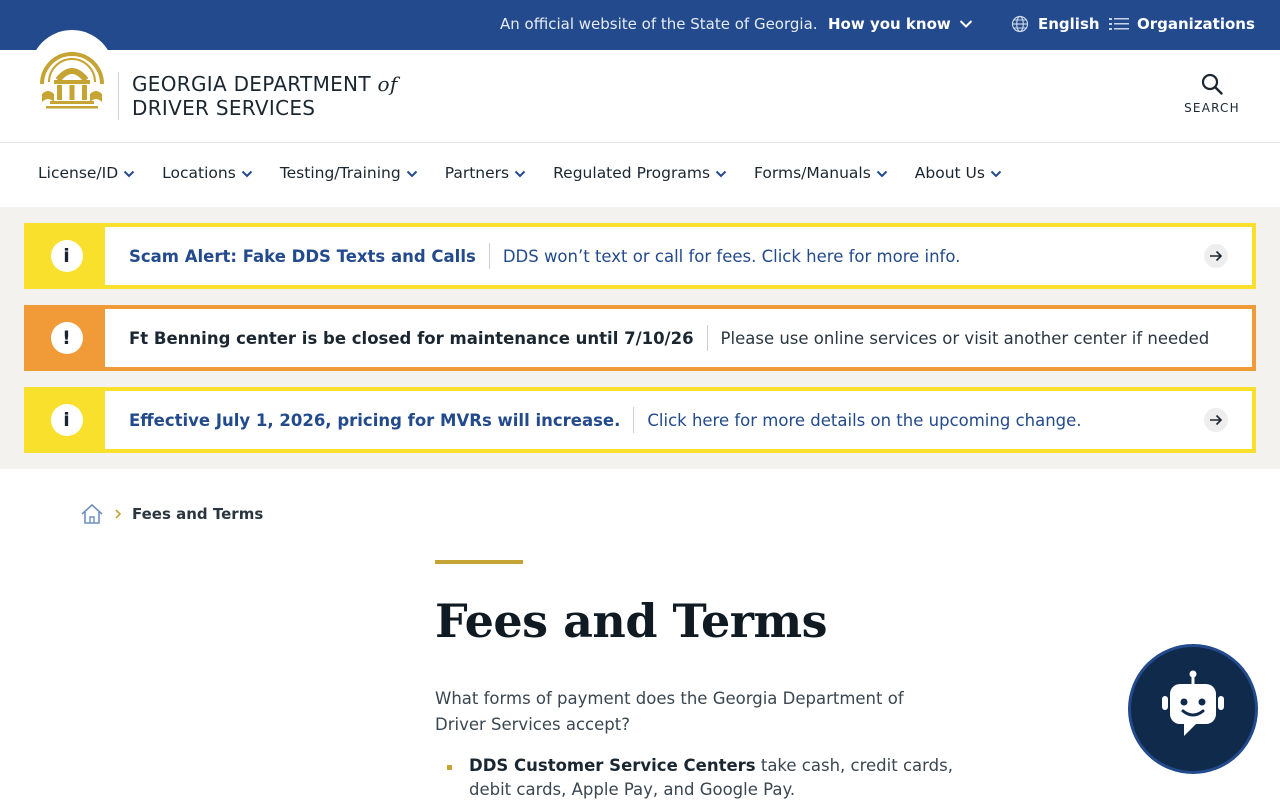 The height and width of the screenshot is (802, 1280). I want to click on search-button: SEARCH, so click(1212, 93).